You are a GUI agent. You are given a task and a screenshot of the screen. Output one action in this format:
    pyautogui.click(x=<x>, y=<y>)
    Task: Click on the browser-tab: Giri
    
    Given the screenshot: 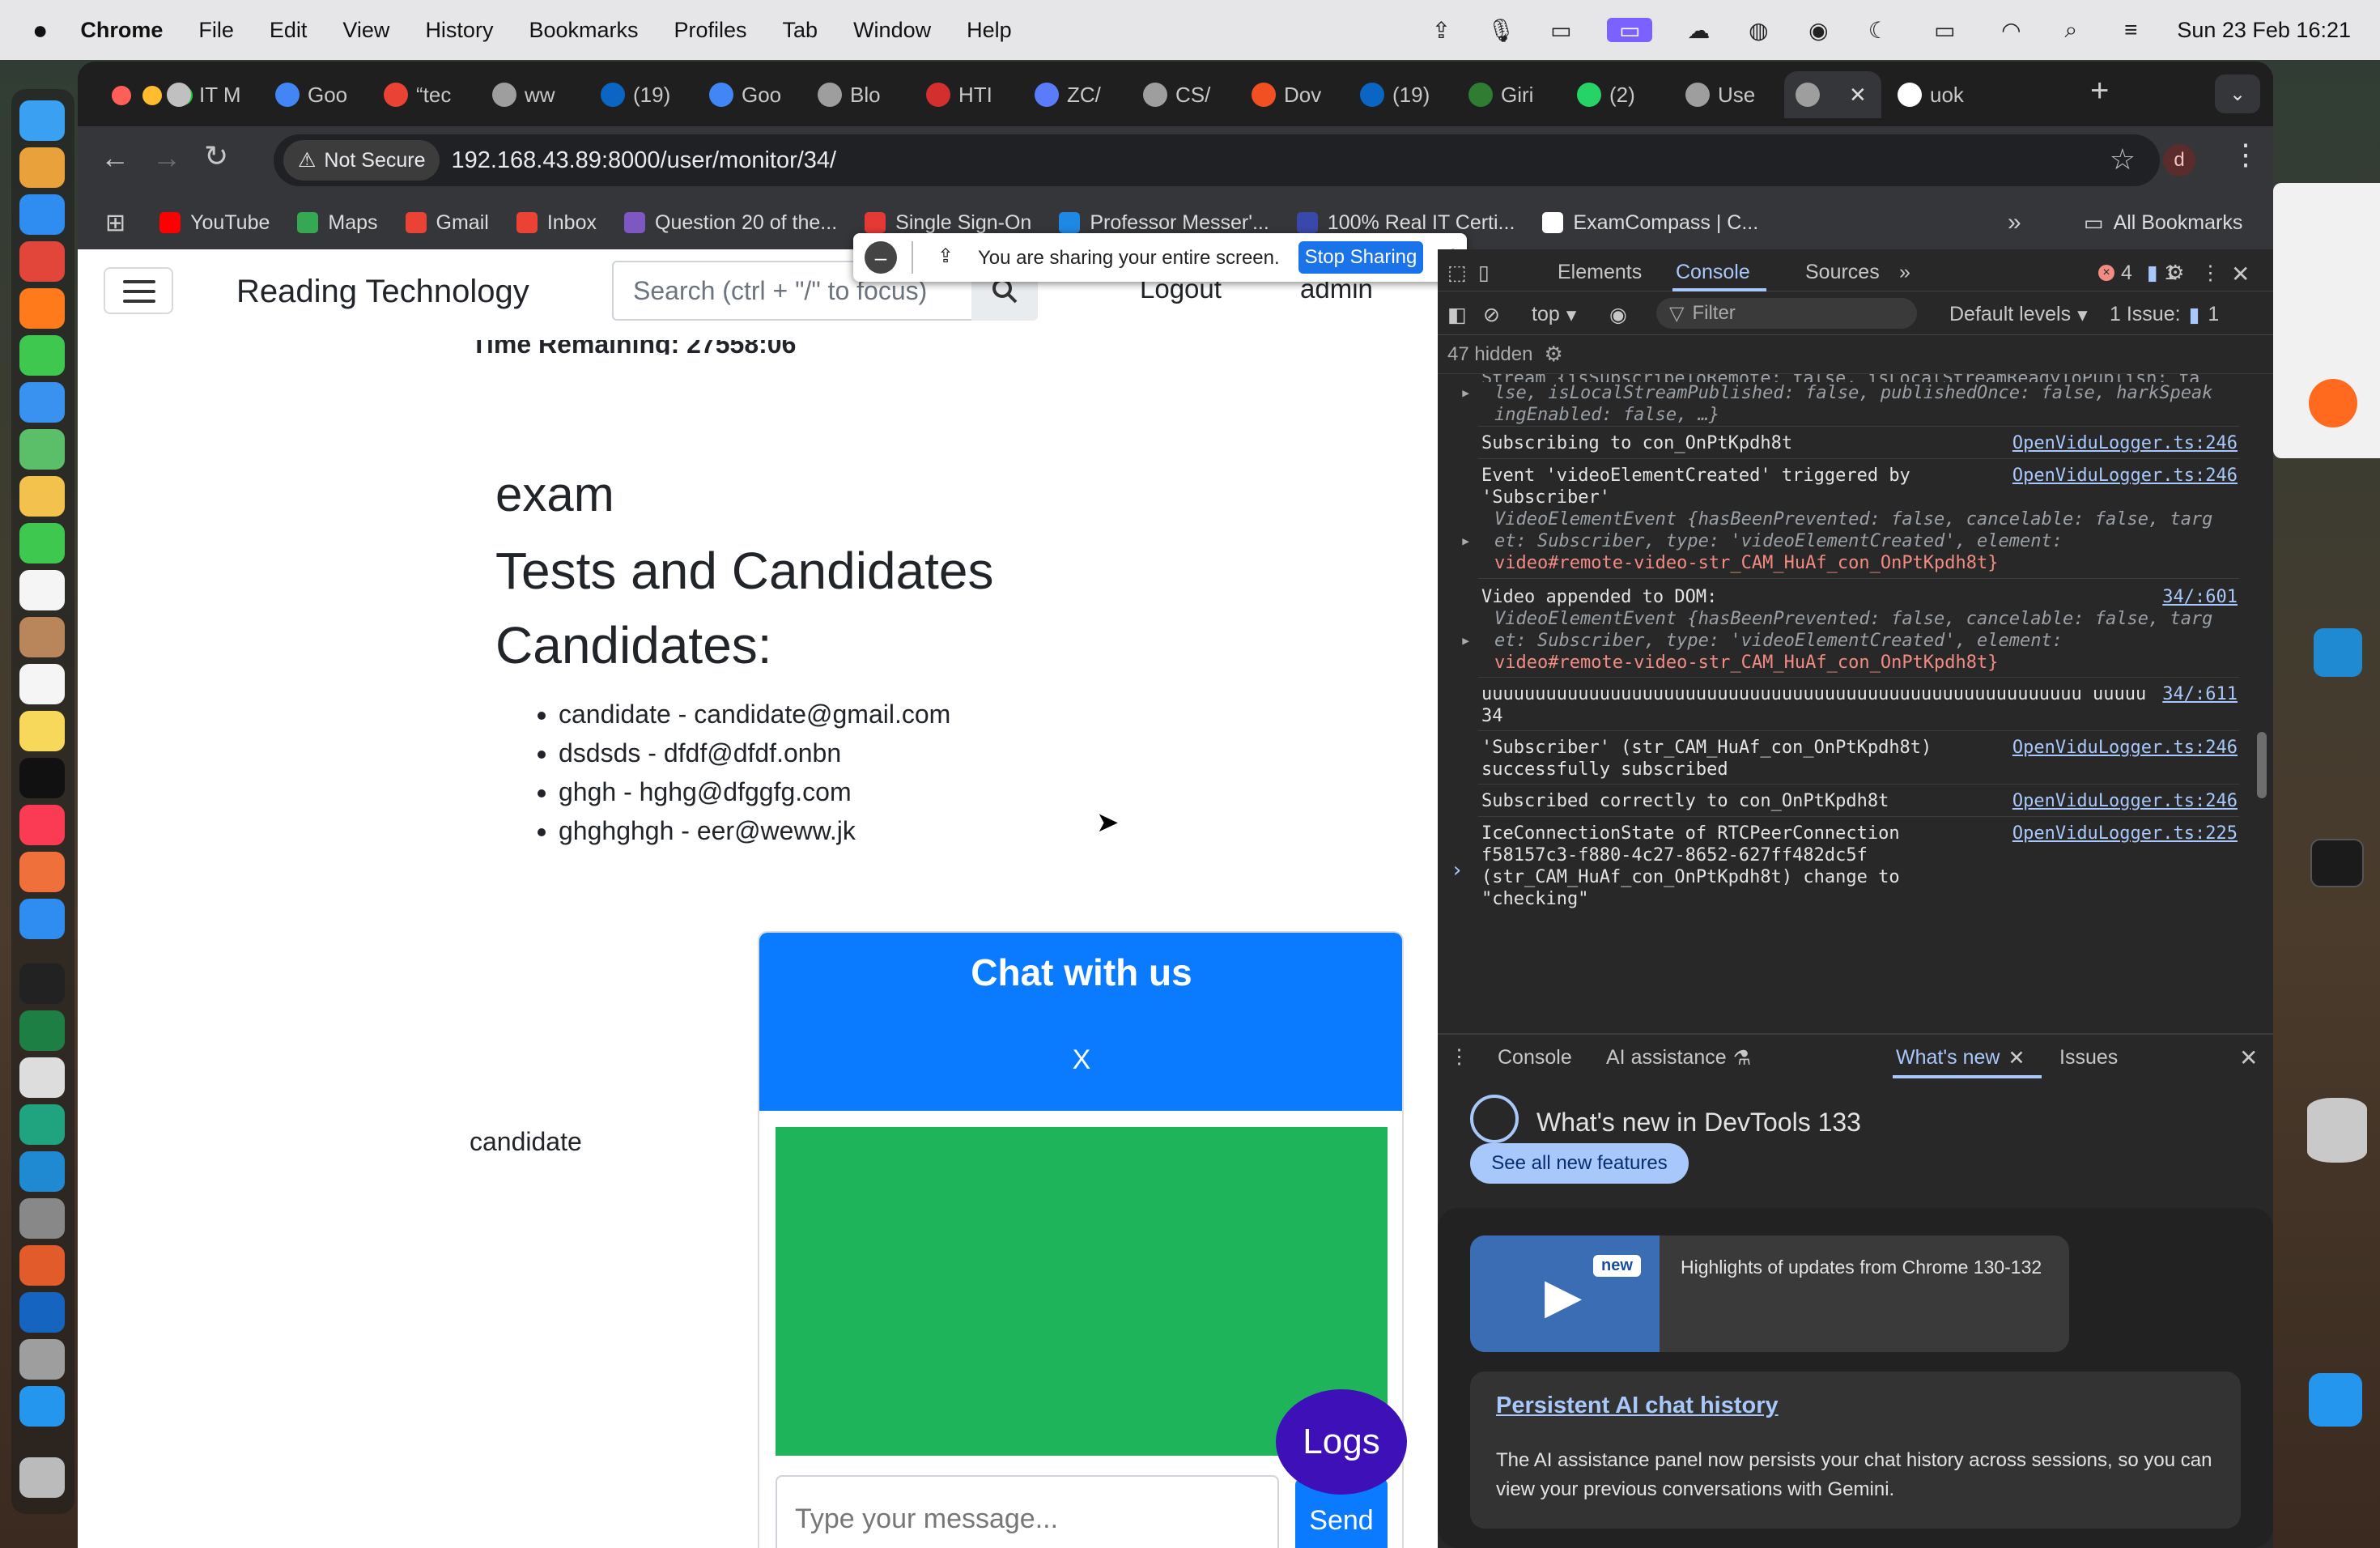 What is the action you would take?
    pyautogui.click(x=1510, y=95)
    